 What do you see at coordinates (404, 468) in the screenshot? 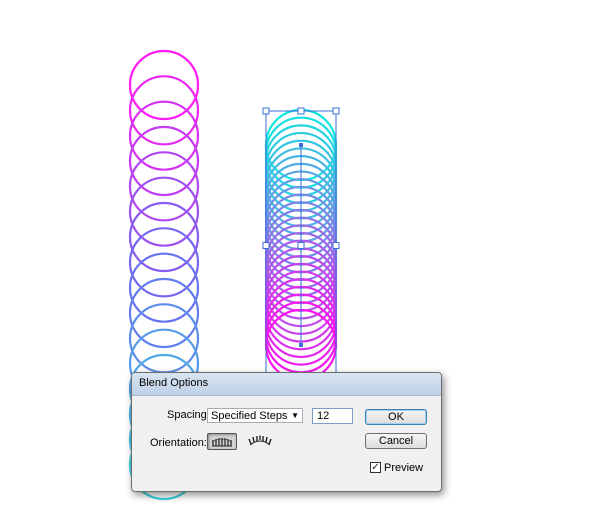
I see `preview-label: Preview` at bounding box center [404, 468].